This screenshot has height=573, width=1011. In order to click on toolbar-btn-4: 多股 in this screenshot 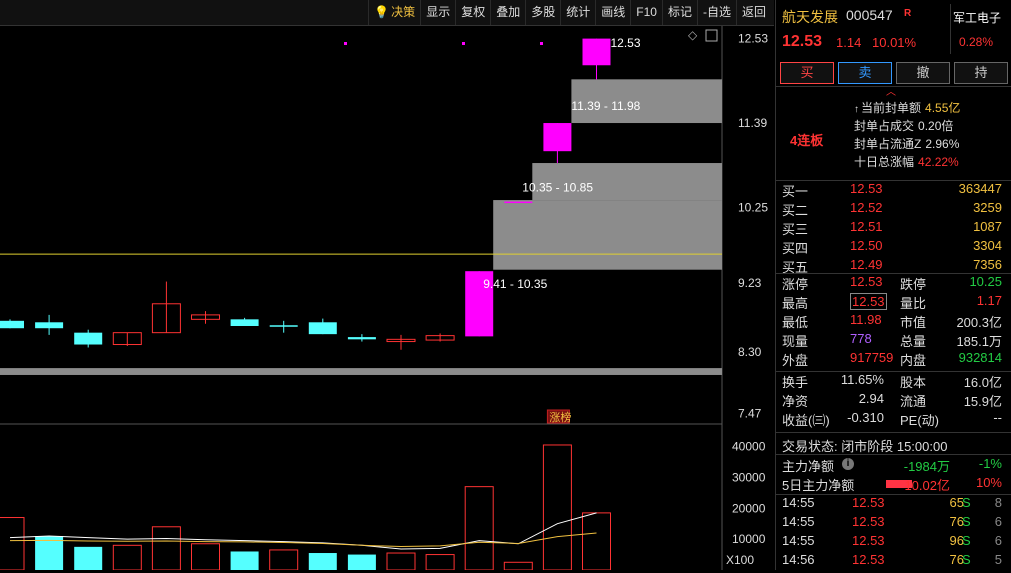, I will do `click(542, 12)`.